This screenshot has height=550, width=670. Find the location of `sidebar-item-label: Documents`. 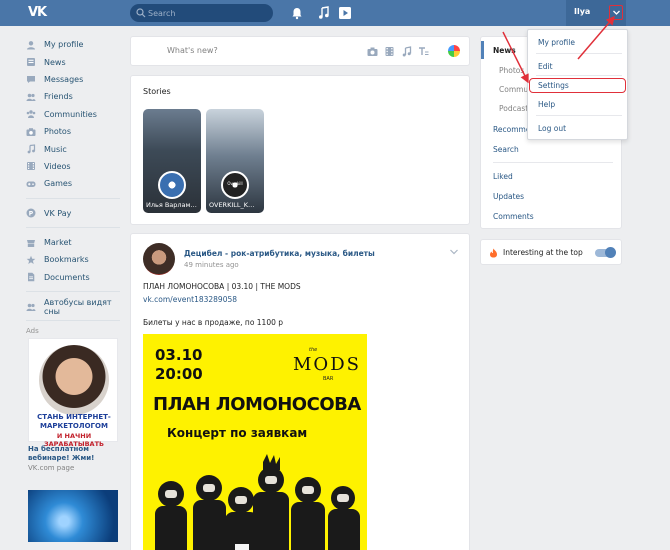

sidebar-item-label: Documents is located at coordinates (67, 277).